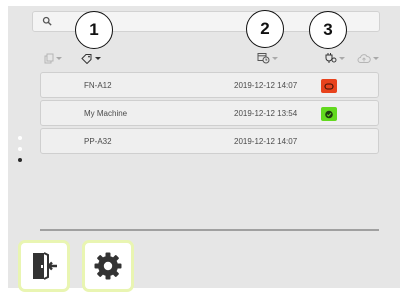 The image size is (407, 292). I want to click on copy-button, so click(53, 58).